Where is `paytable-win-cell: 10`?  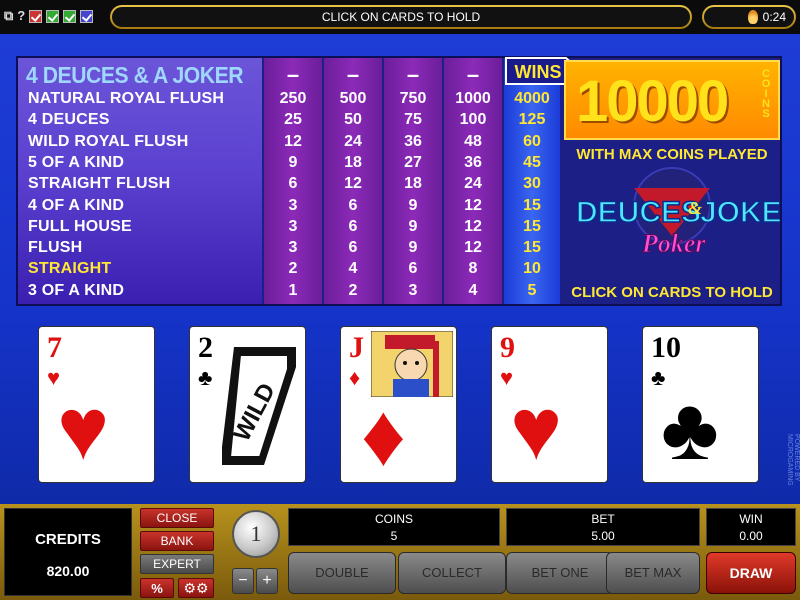 paytable-win-cell: 10 is located at coordinates (532, 268).